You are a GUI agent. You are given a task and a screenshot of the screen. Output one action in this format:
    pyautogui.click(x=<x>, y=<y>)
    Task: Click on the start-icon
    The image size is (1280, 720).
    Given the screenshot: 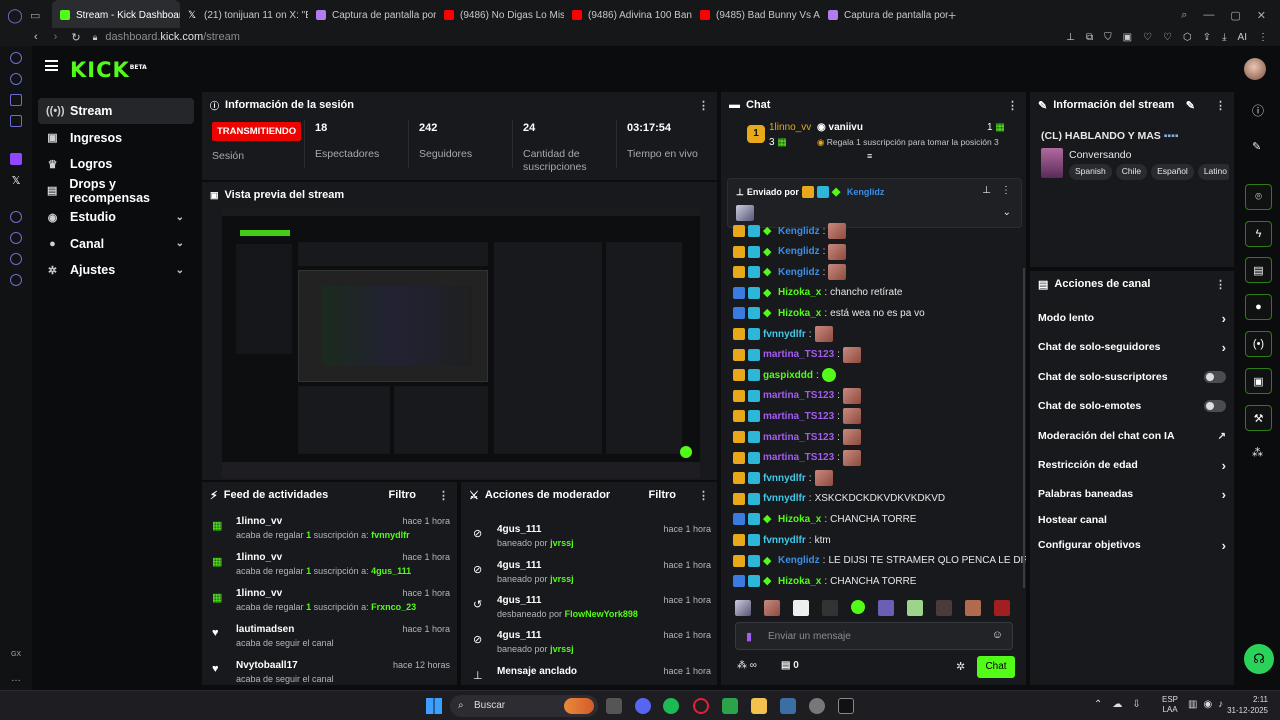 What is the action you would take?
    pyautogui.click(x=434, y=706)
    